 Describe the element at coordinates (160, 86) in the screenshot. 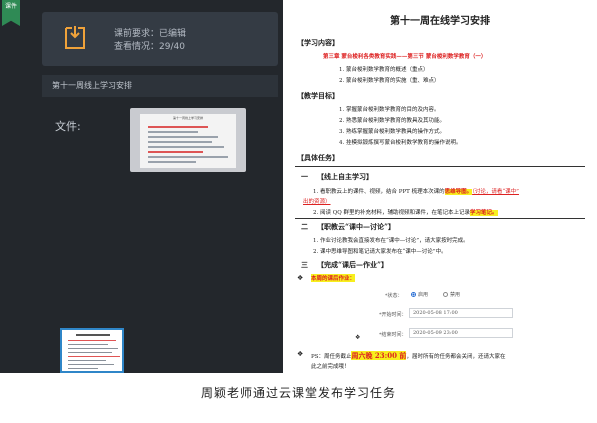

I see `section-title: 第十一周线上学习安排` at that location.